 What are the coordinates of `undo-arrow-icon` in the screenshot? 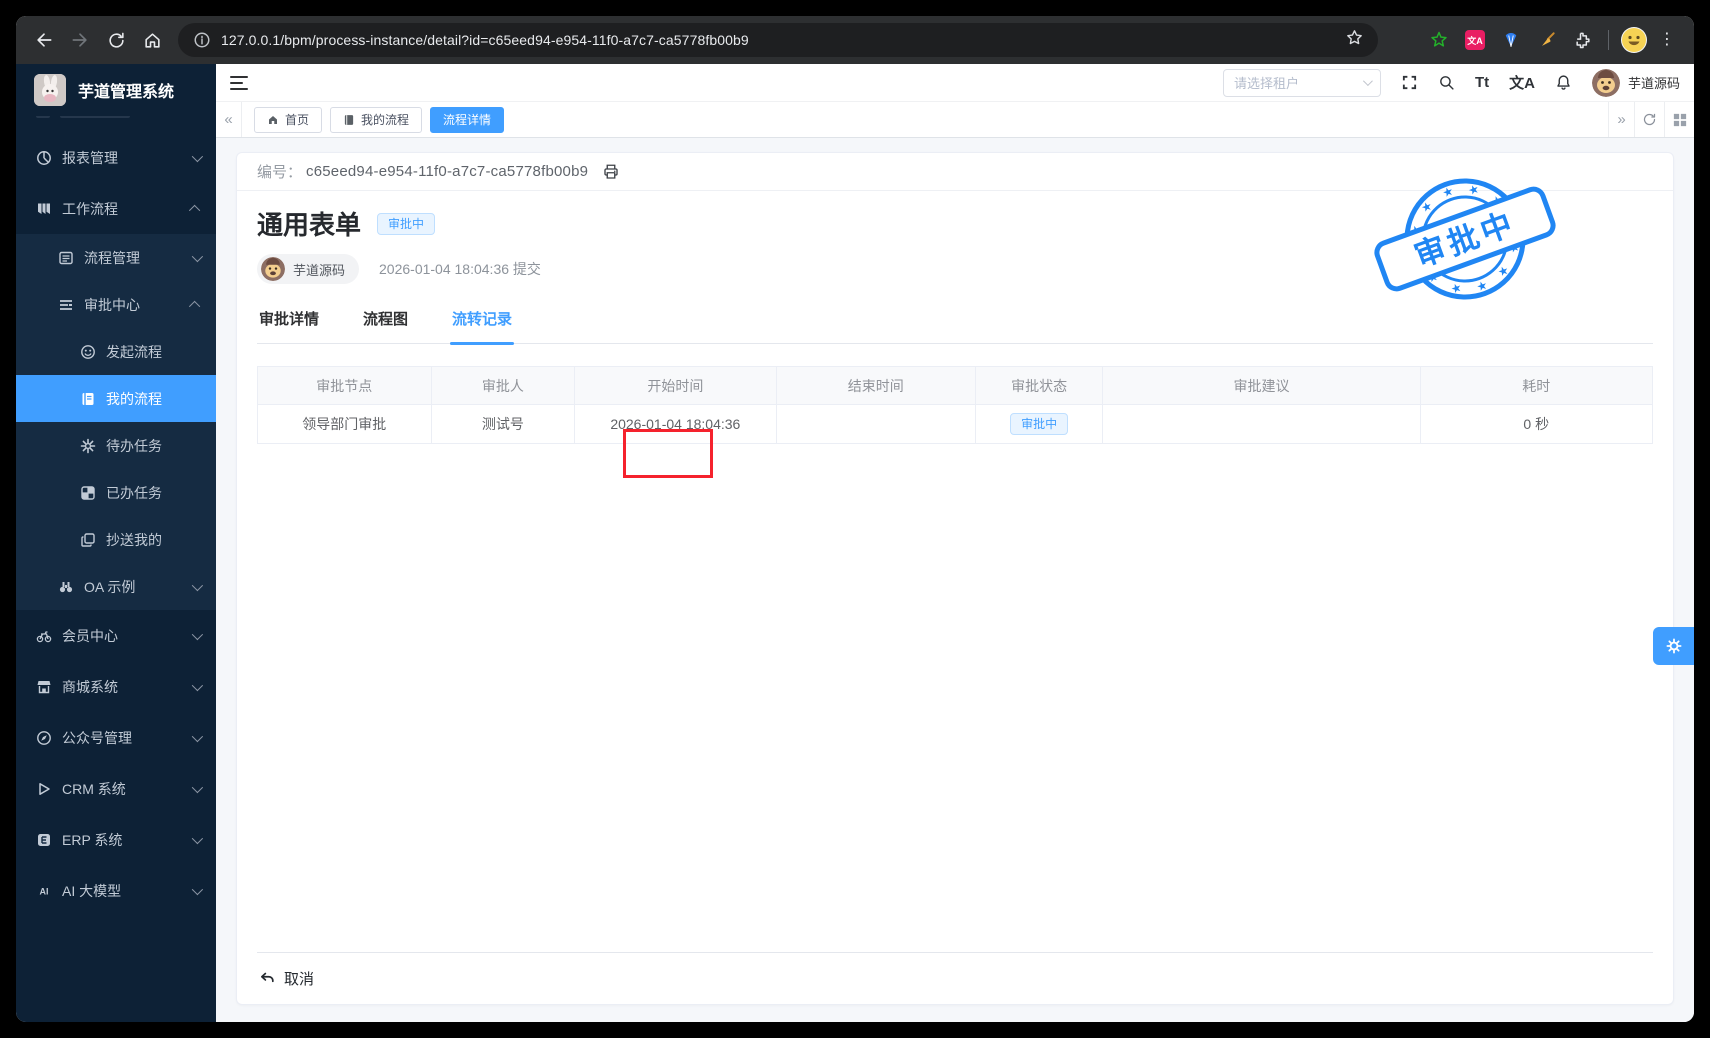 It's located at (267, 977).